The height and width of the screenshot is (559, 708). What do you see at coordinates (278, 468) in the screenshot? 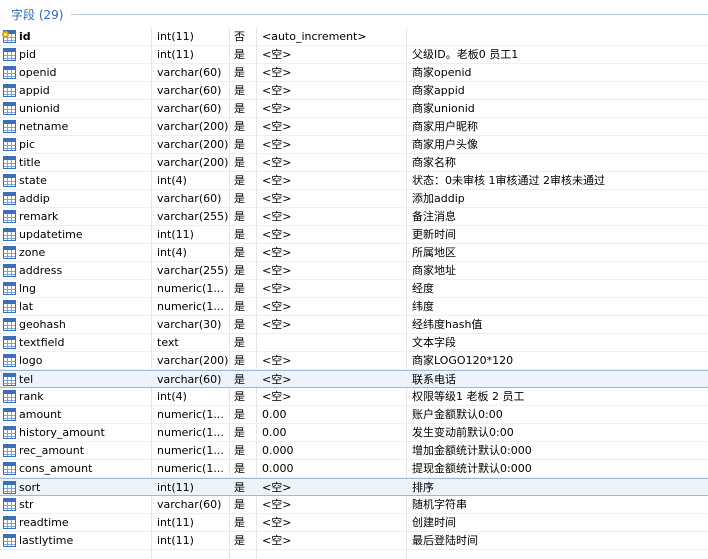
I see `field-default: 0.000` at bounding box center [278, 468].